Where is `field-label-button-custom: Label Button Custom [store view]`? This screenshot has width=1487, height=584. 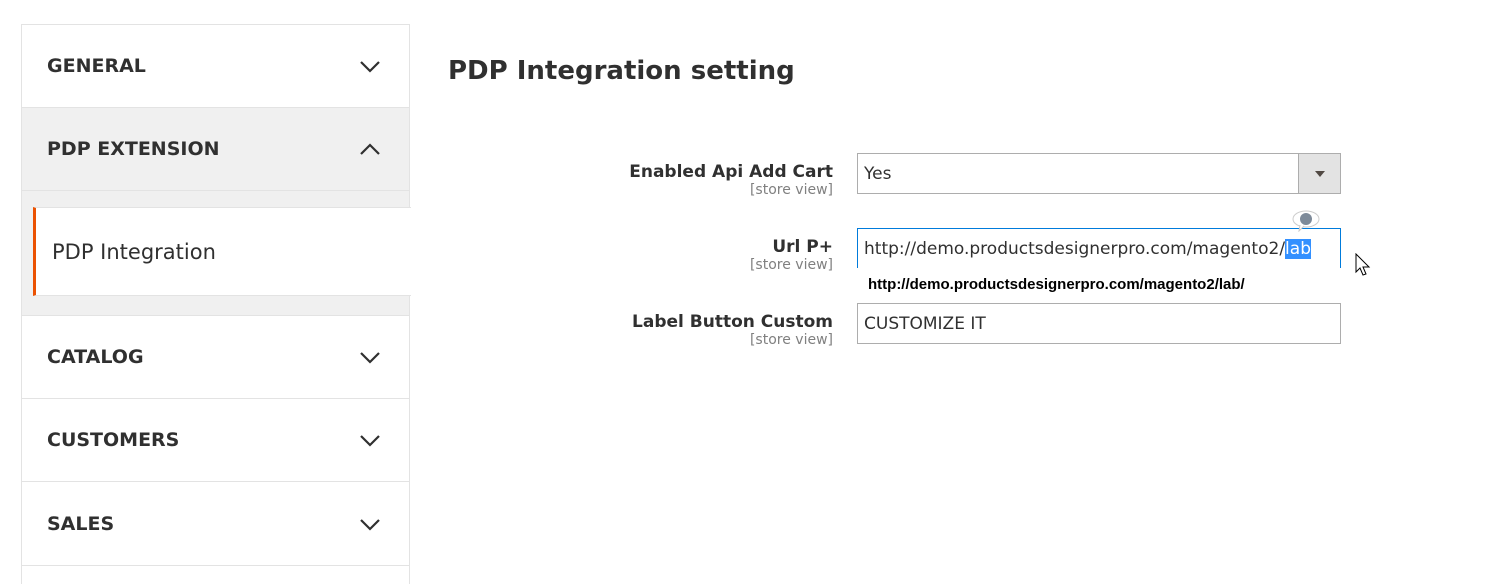 field-label-button-custom: Label Button Custom [store view] is located at coordinates (732, 330).